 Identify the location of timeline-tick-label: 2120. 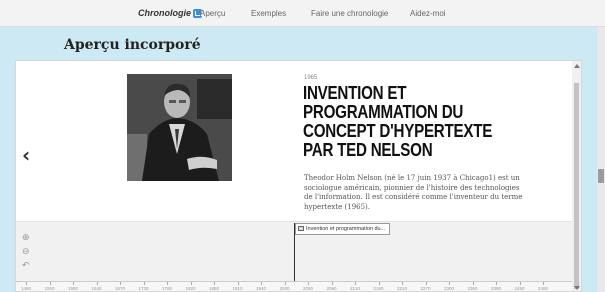
(355, 288).